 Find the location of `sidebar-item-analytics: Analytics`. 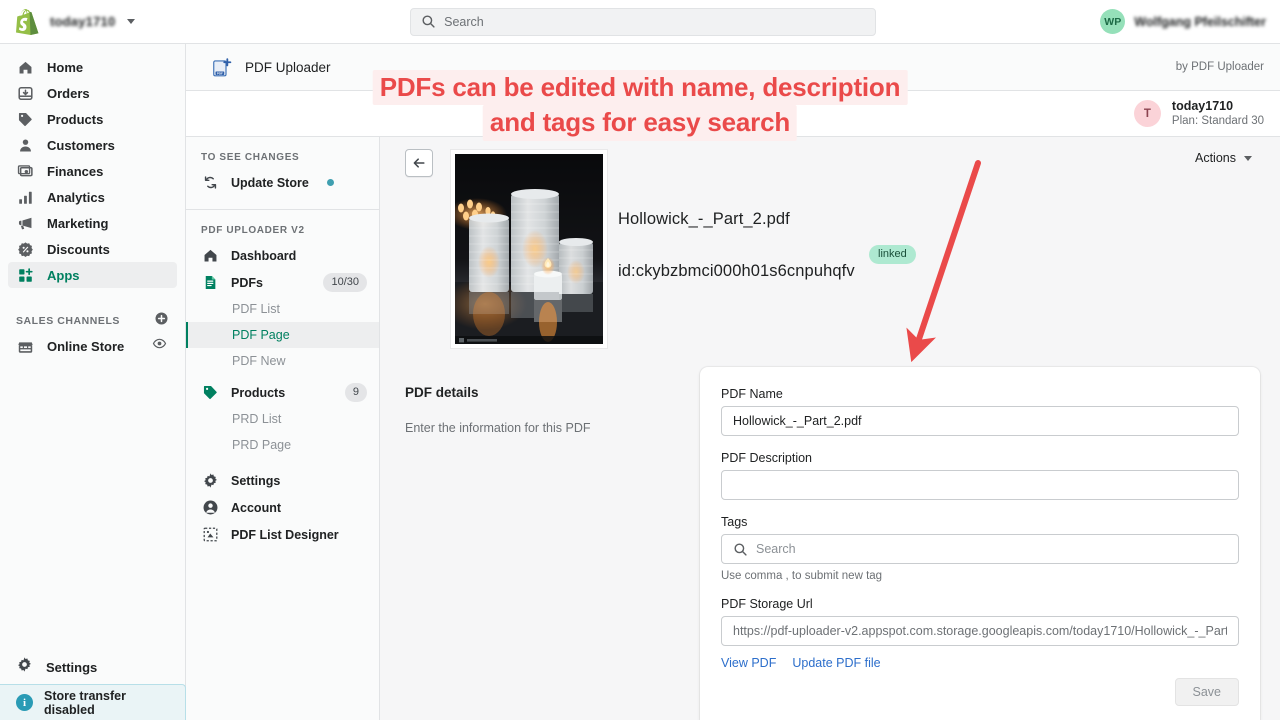

sidebar-item-analytics: Analytics is located at coordinates (92, 197).